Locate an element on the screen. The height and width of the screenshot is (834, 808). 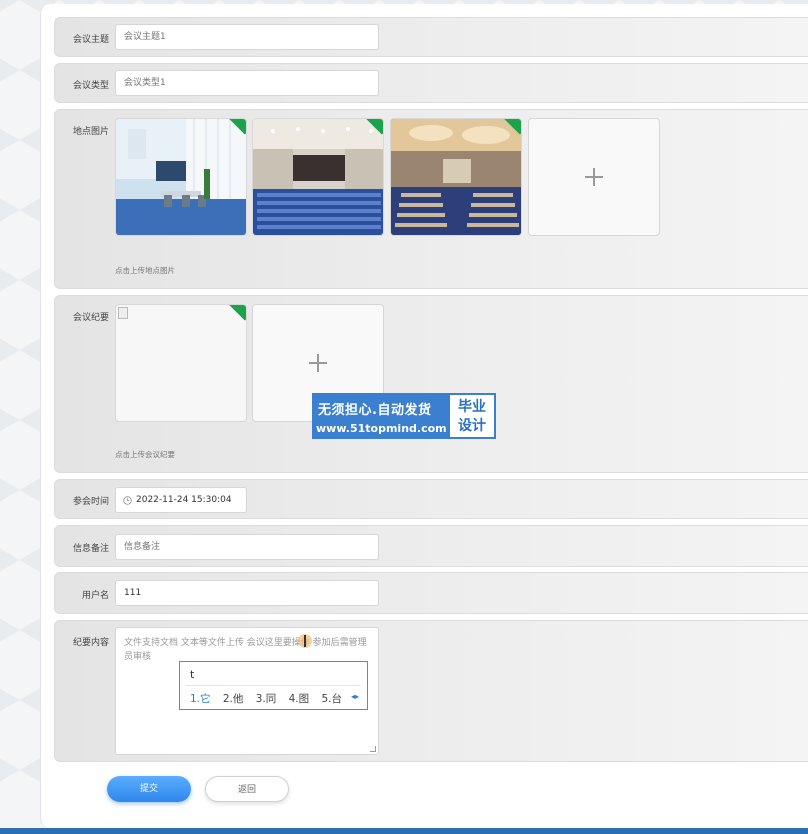
watermark-right2: 设计 is located at coordinates (472, 426).